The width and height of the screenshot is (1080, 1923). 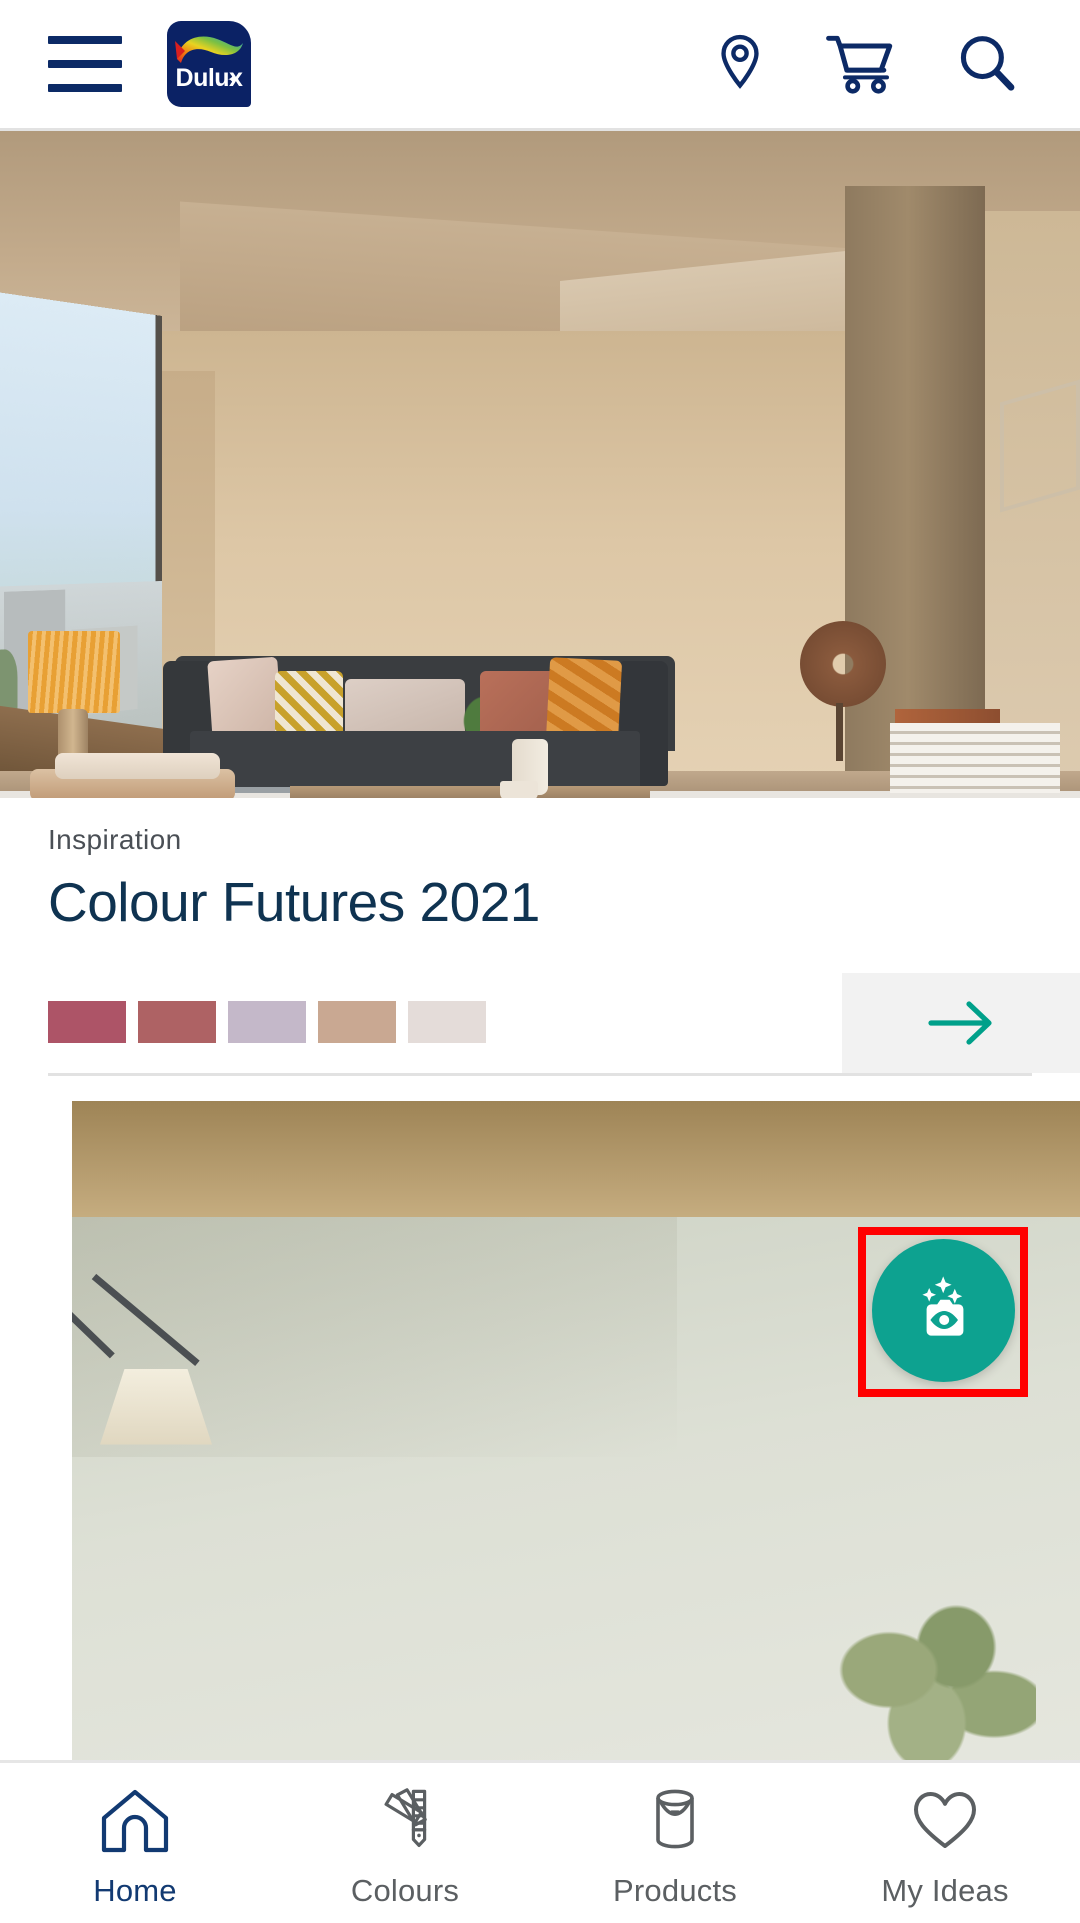 I want to click on heart-icon, so click(x=945, y=1820).